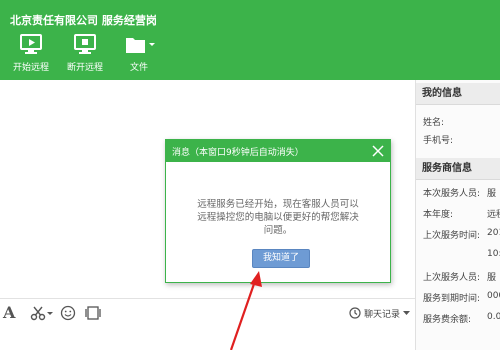 Image resolution: width=500 pixels, height=350 pixels. What do you see at coordinates (138, 68) in the screenshot?
I see `file-label: 文件` at bounding box center [138, 68].